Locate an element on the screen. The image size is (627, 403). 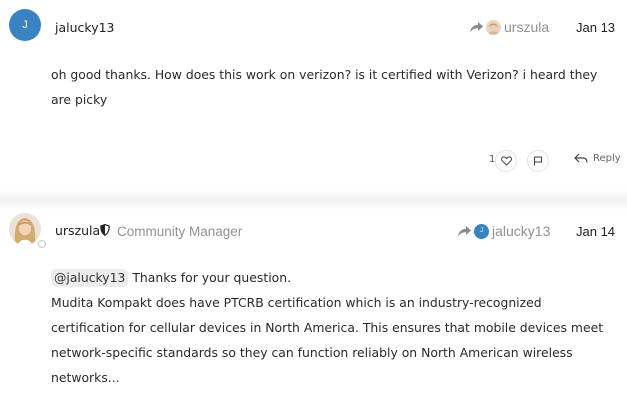
post-date: Jan 13 is located at coordinates (595, 27).